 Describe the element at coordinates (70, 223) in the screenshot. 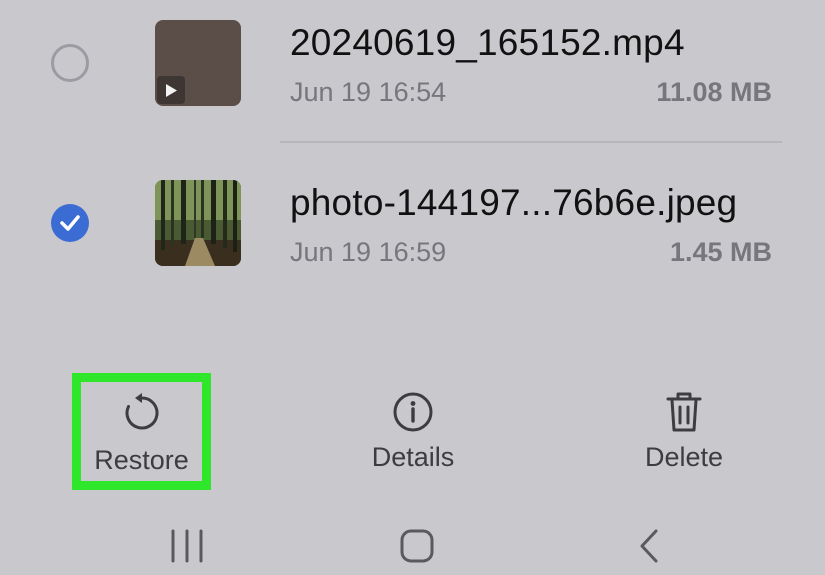

I see `select-radio-checked` at that location.